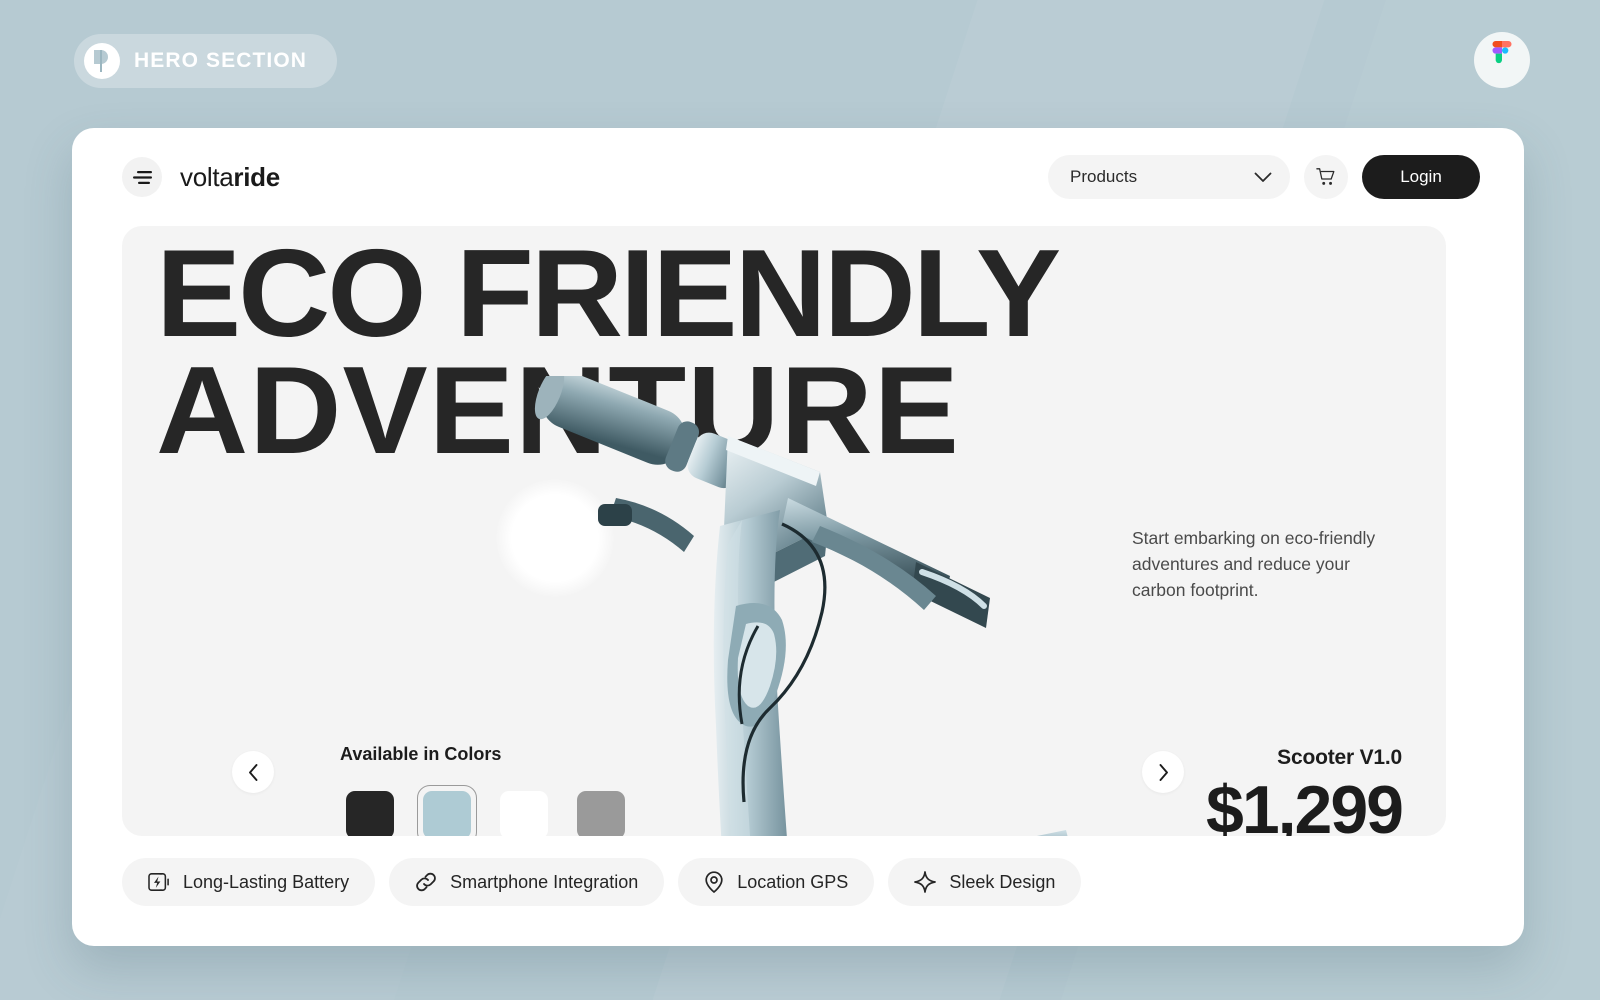  I want to click on brand-logo-light: volta, so click(207, 176).